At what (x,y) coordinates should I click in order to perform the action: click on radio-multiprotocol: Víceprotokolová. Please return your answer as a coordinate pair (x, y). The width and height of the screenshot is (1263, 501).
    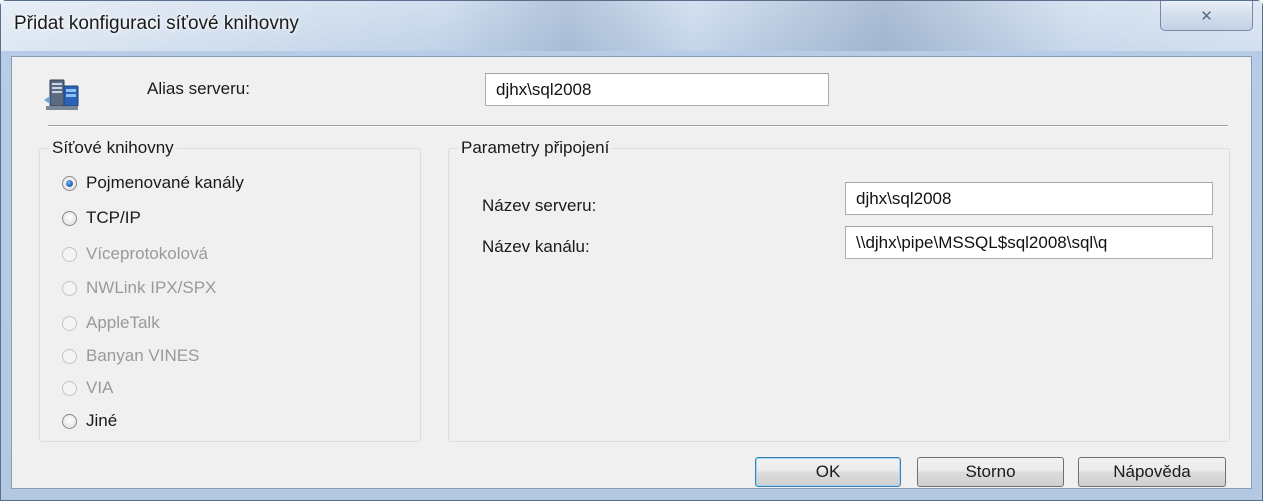
    Looking at the image, I should click on (135, 254).